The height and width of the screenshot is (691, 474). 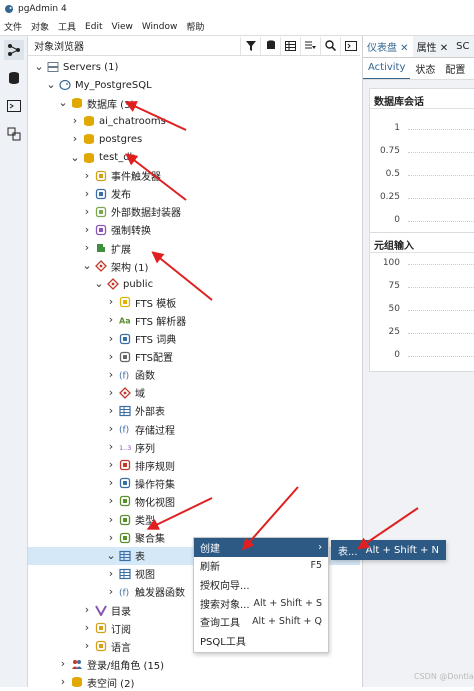 What do you see at coordinates (194, 158) in the screenshot?
I see `tree-node: ⌄ test_db` at bounding box center [194, 158].